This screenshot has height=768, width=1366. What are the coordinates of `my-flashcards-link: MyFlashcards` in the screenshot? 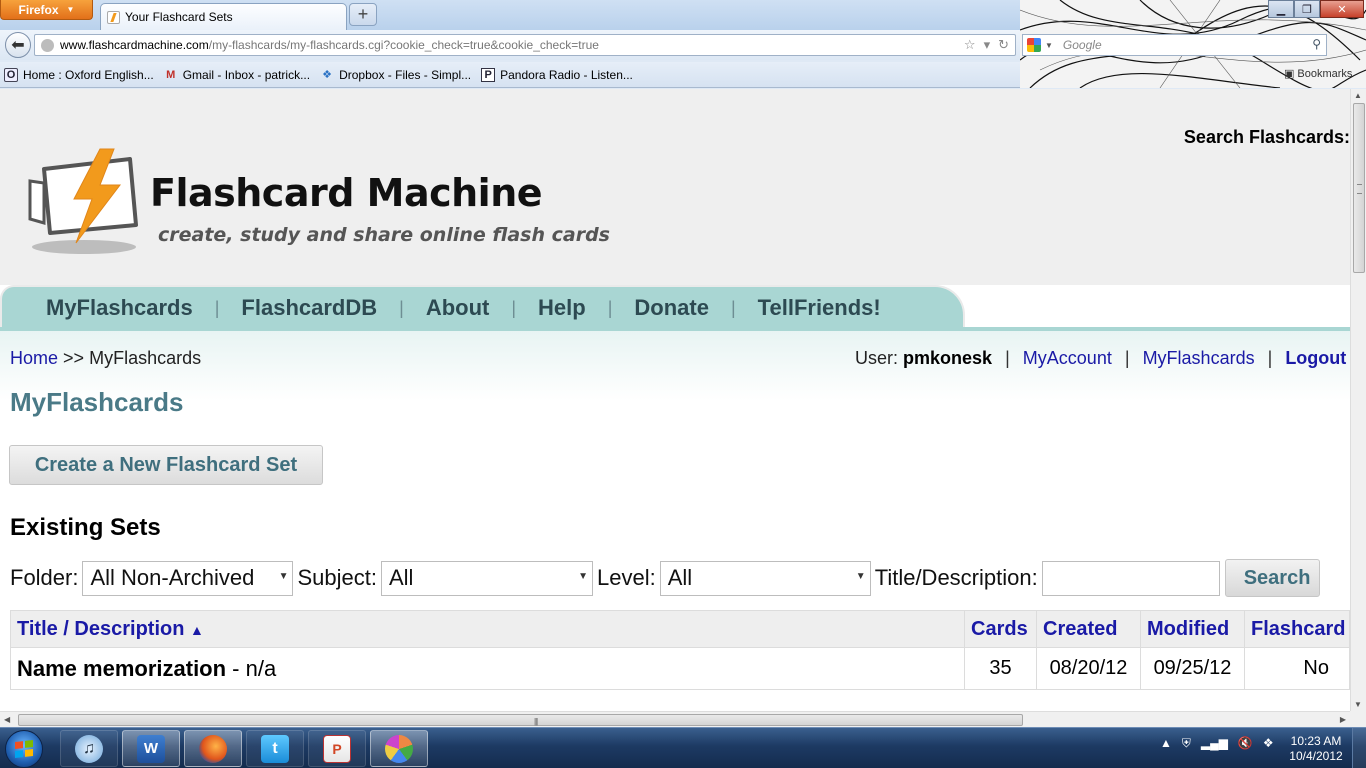 It's located at (1199, 358).